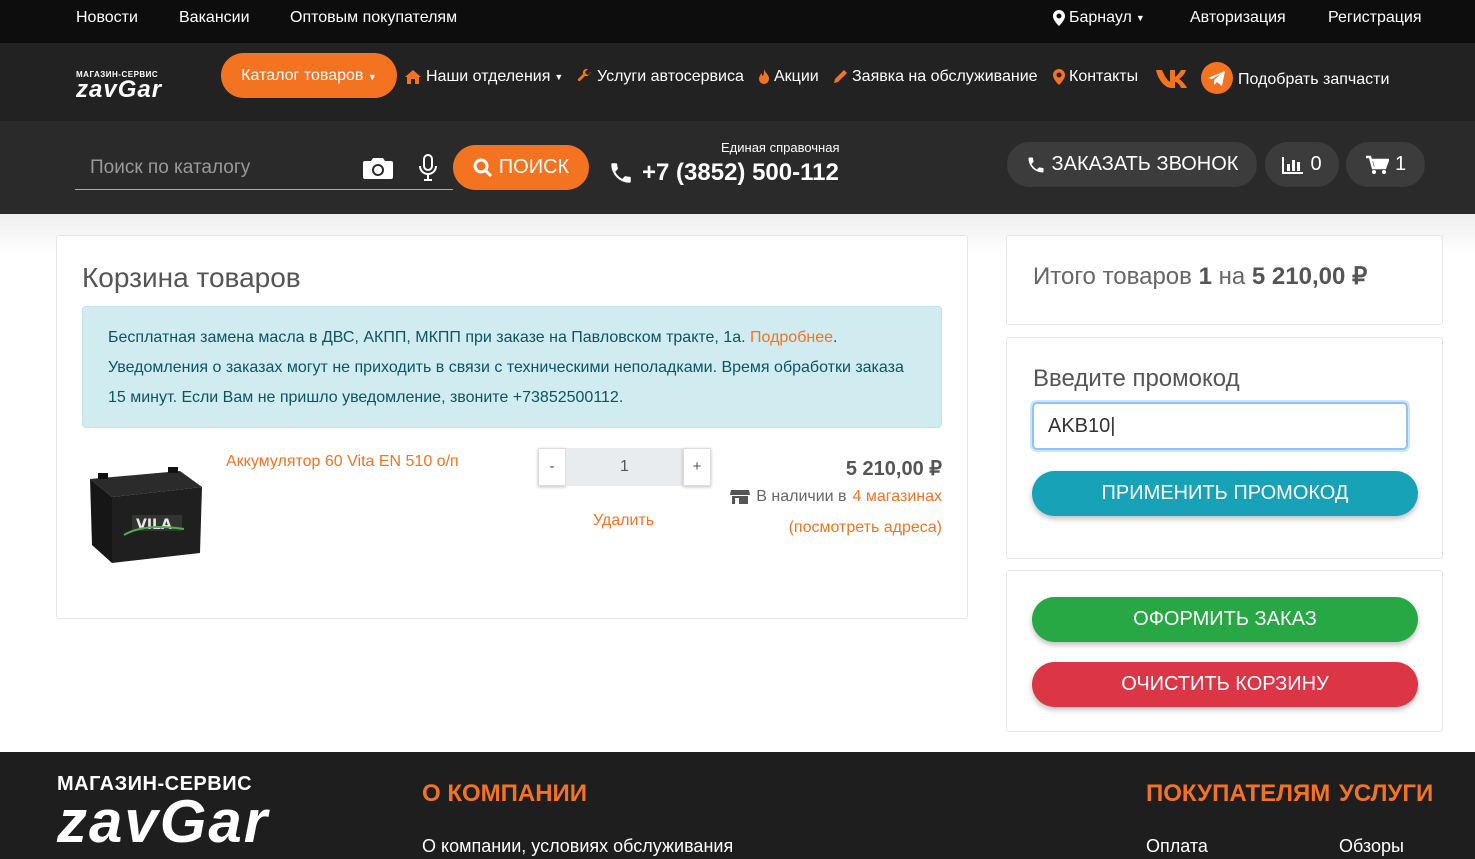 Image resolution: width=1475 pixels, height=859 pixels. What do you see at coordinates (1225, 619) in the screenshot?
I see `checkout-button: ОФОРМИТЬ ЗАКАЗ` at bounding box center [1225, 619].